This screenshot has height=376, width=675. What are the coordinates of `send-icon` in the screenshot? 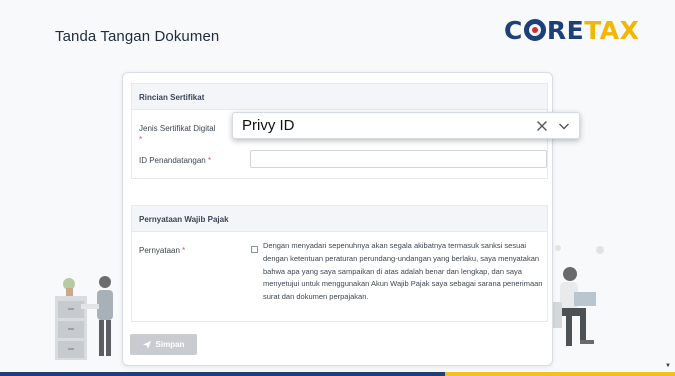 It's located at (146, 344).